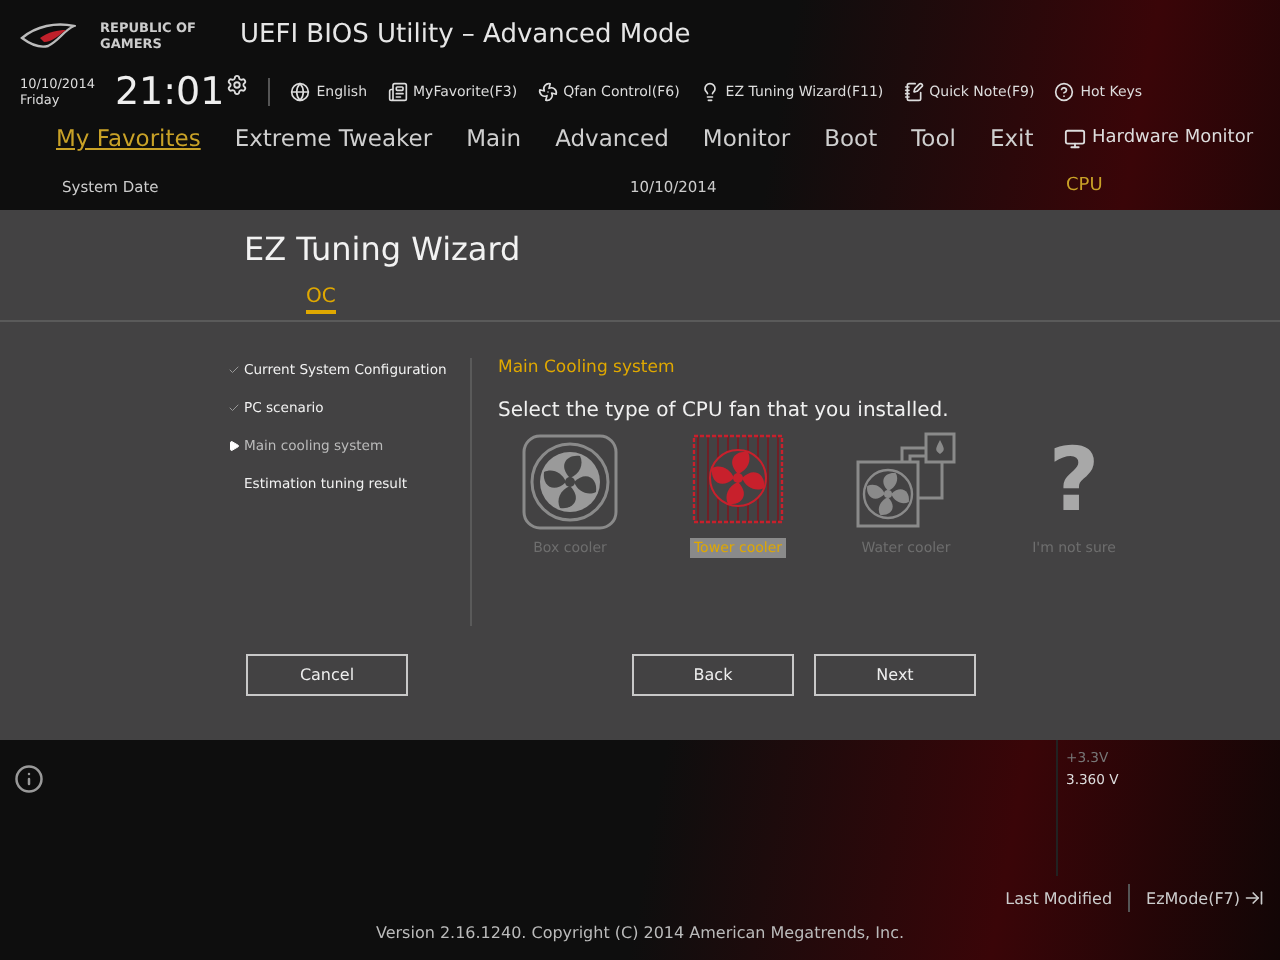 Image resolution: width=1280 pixels, height=960 pixels. What do you see at coordinates (1205, 898) in the screenshot?
I see `ez-mode-button: EzMode(F7)` at bounding box center [1205, 898].